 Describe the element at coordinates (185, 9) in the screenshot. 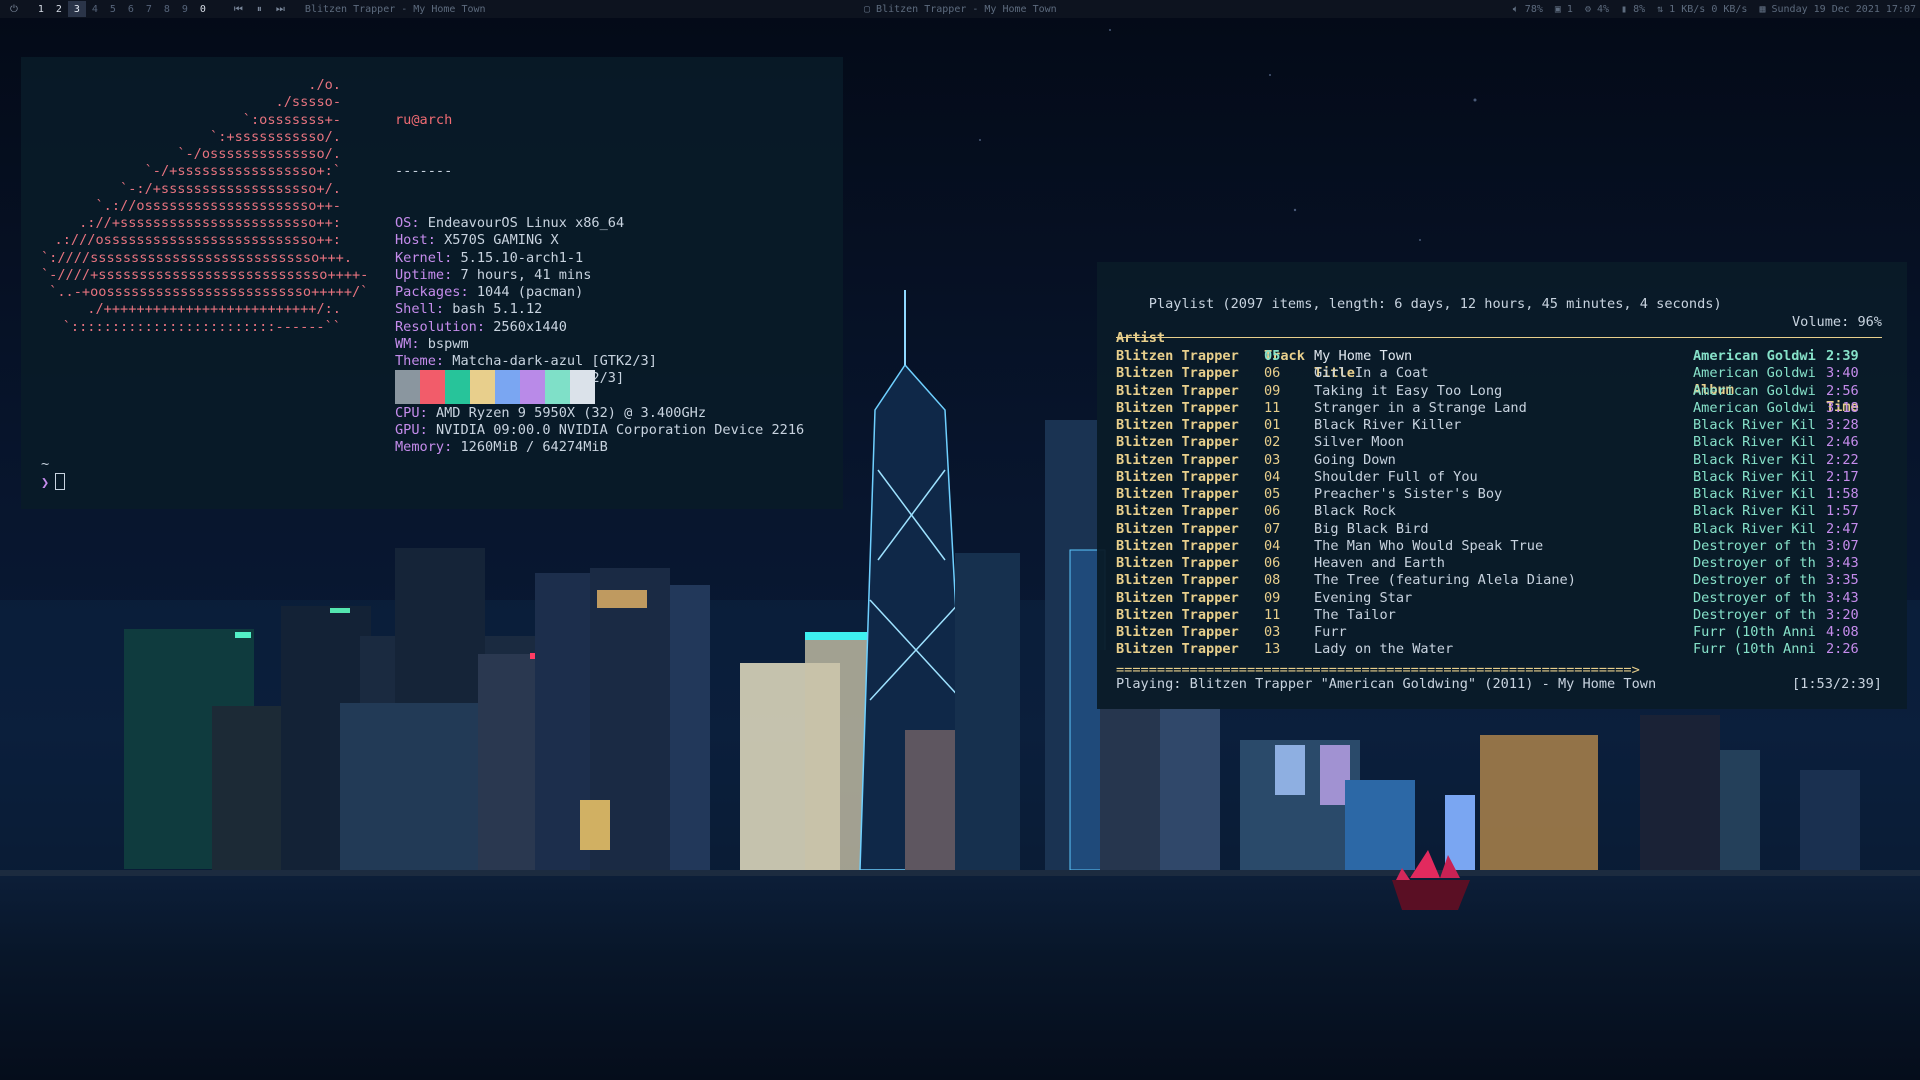

I see `workspace-9: 9` at that location.